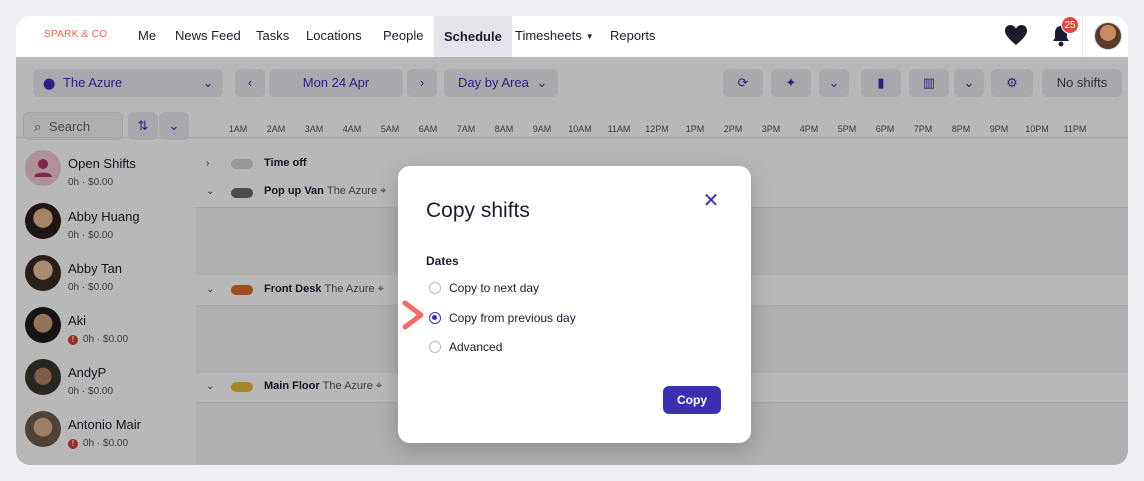 The image size is (1144, 481). Describe the element at coordinates (512, 318) in the screenshot. I see `option-label: Copy from previous day` at that location.